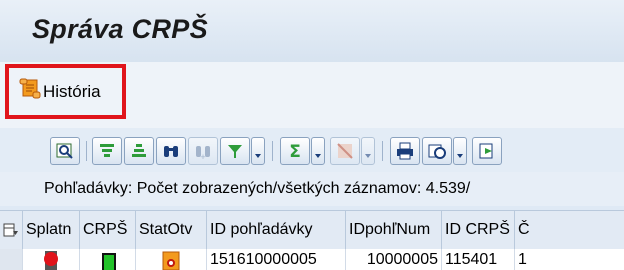  What do you see at coordinates (276, 230) in the screenshot?
I see `column-header-id-pohladavky: ID pohľadávky` at bounding box center [276, 230].